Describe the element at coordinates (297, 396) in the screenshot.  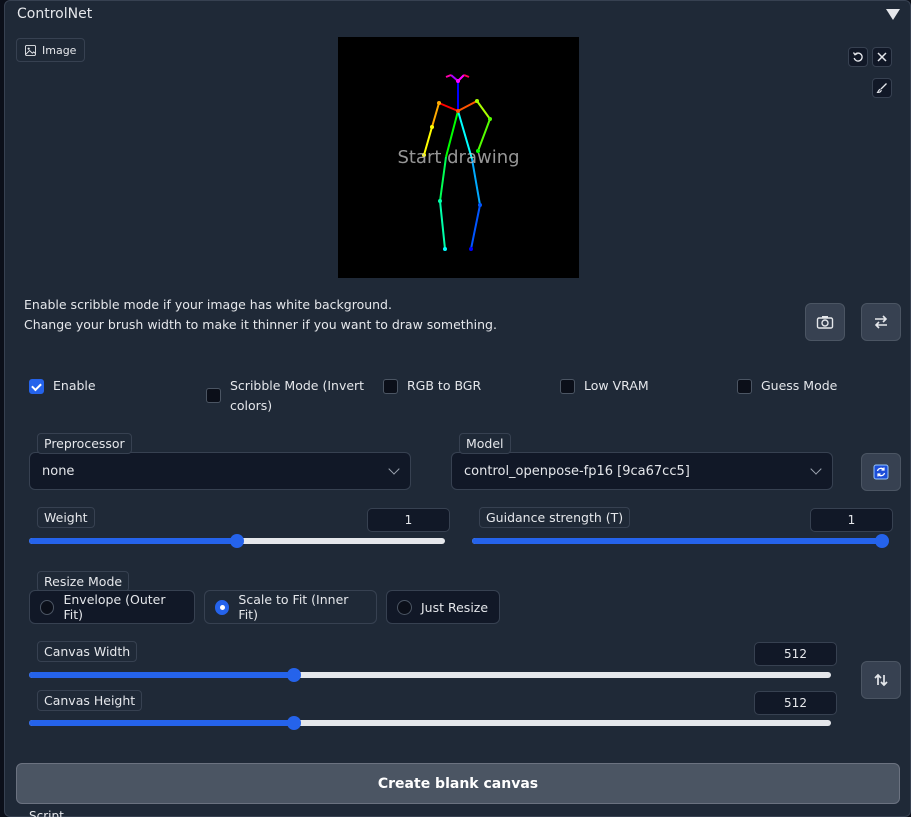
I see `scribble-mode-label: Scribble Mode (Invert colors)` at that location.